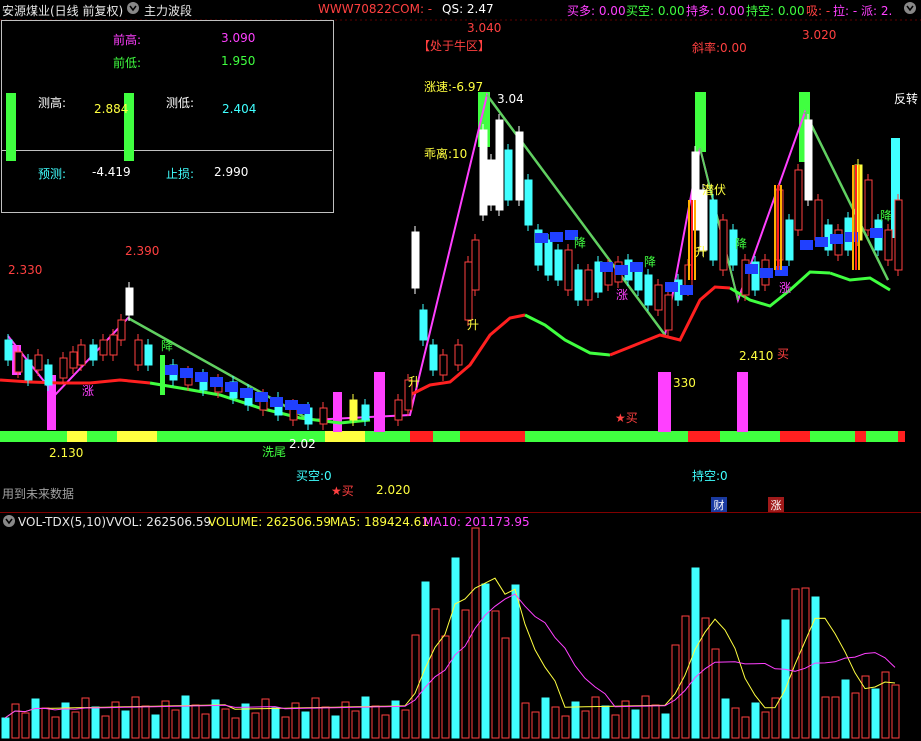 This screenshot has height=741, width=921. Describe the element at coordinates (719, 504) in the screenshot. I see `finance-badge: 财` at that location.